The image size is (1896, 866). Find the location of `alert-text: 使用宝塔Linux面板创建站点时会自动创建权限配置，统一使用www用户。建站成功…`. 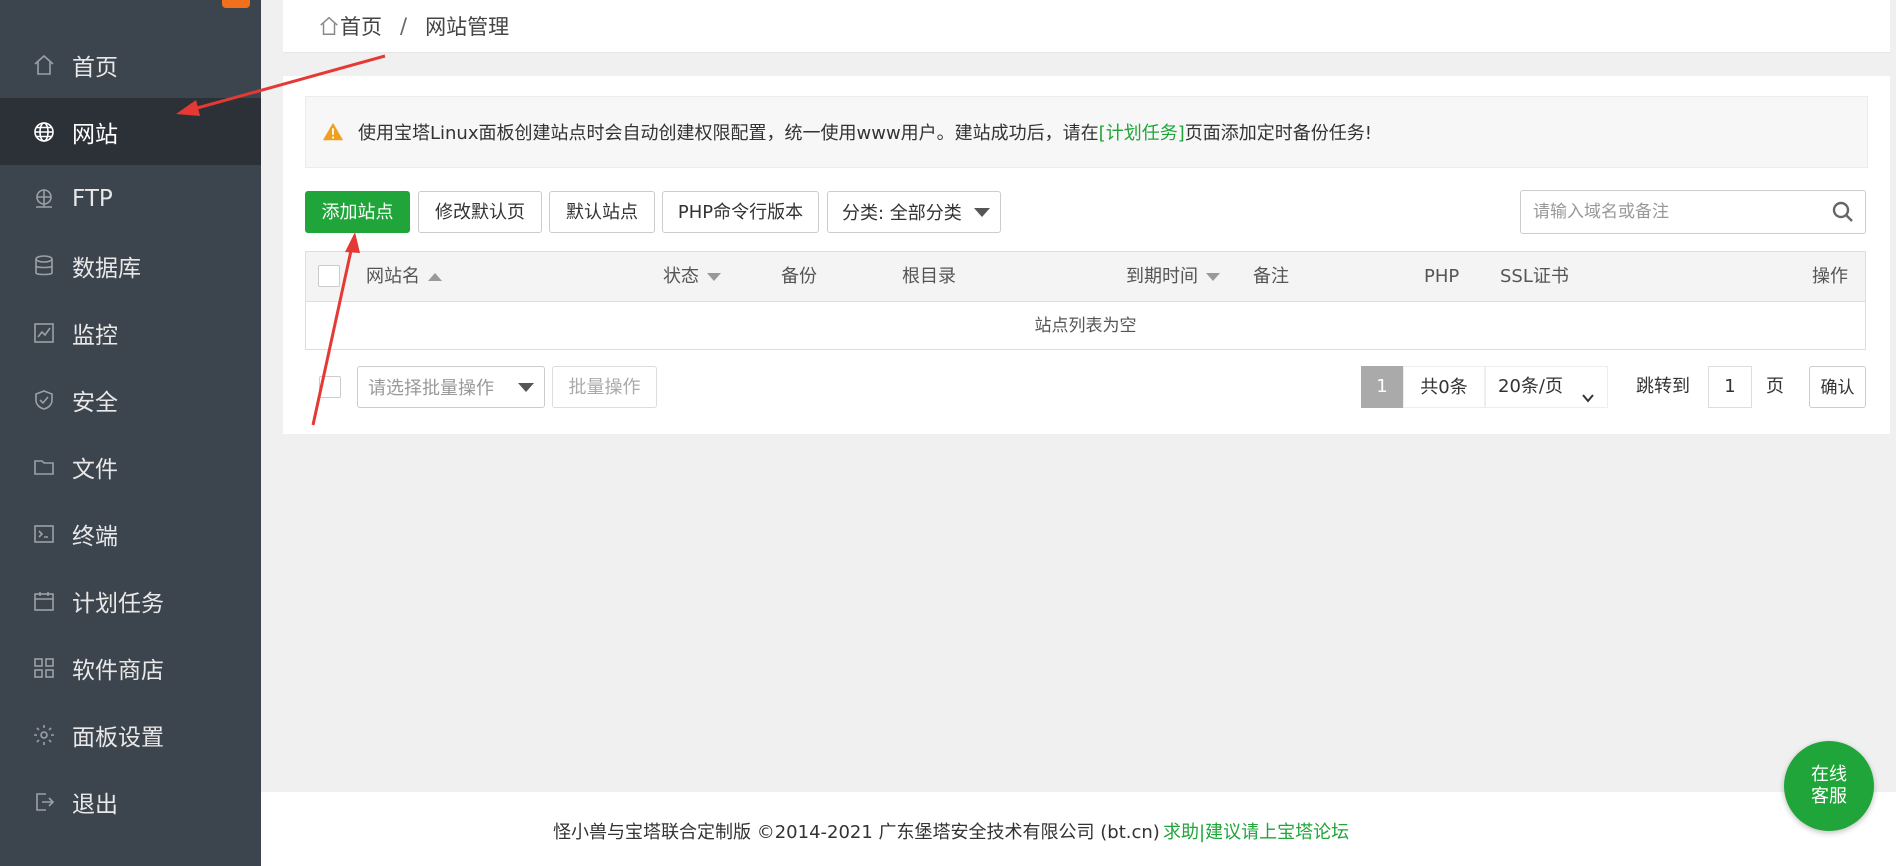

alert-text: 使用宝塔Linux面板创建站点时会自动创建权限配置，统一使用www用户。建站成功… is located at coordinates (865, 133).